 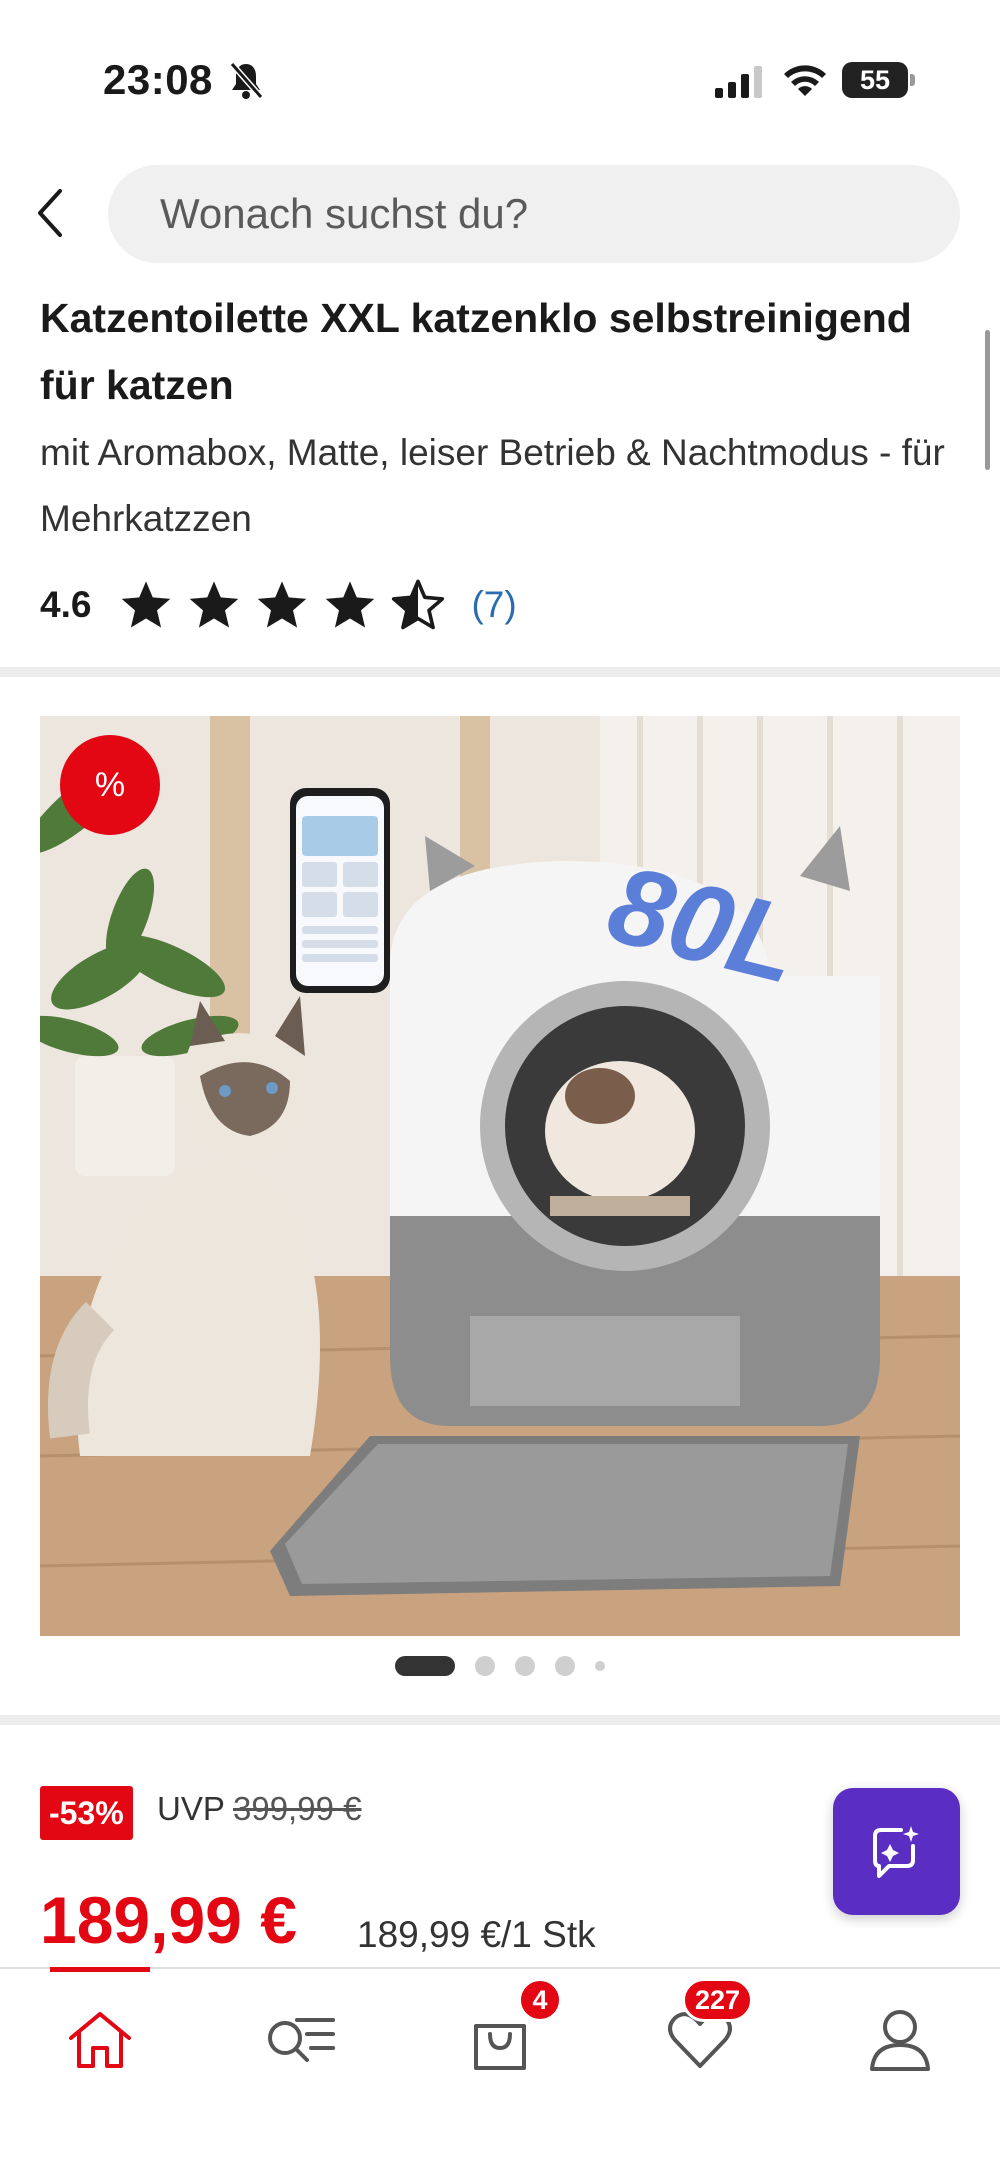 What do you see at coordinates (168, 1920) in the screenshot?
I see `current-price: 189,99 €` at bounding box center [168, 1920].